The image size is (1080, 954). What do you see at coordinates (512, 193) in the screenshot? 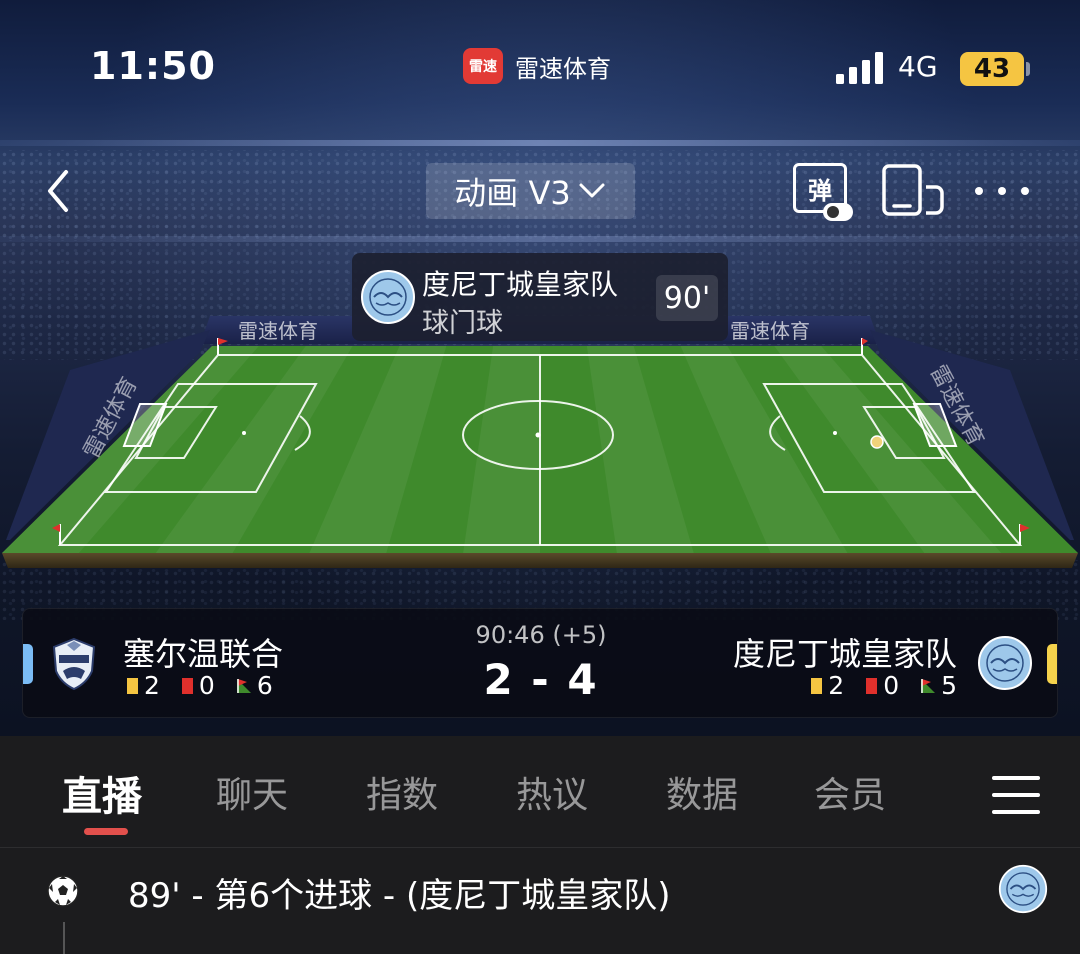
I see `animation-mode-label: 动画 V3` at bounding box center [512, 193].